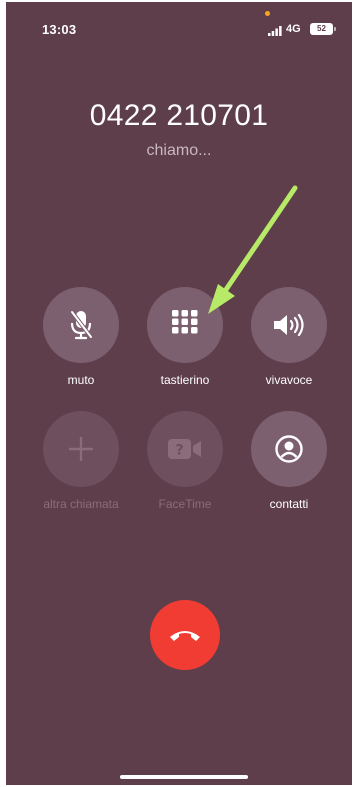 Image resolution: width=358 pixels, height=787 pixels. I want to click on end-call-icon, so click(185, 635).